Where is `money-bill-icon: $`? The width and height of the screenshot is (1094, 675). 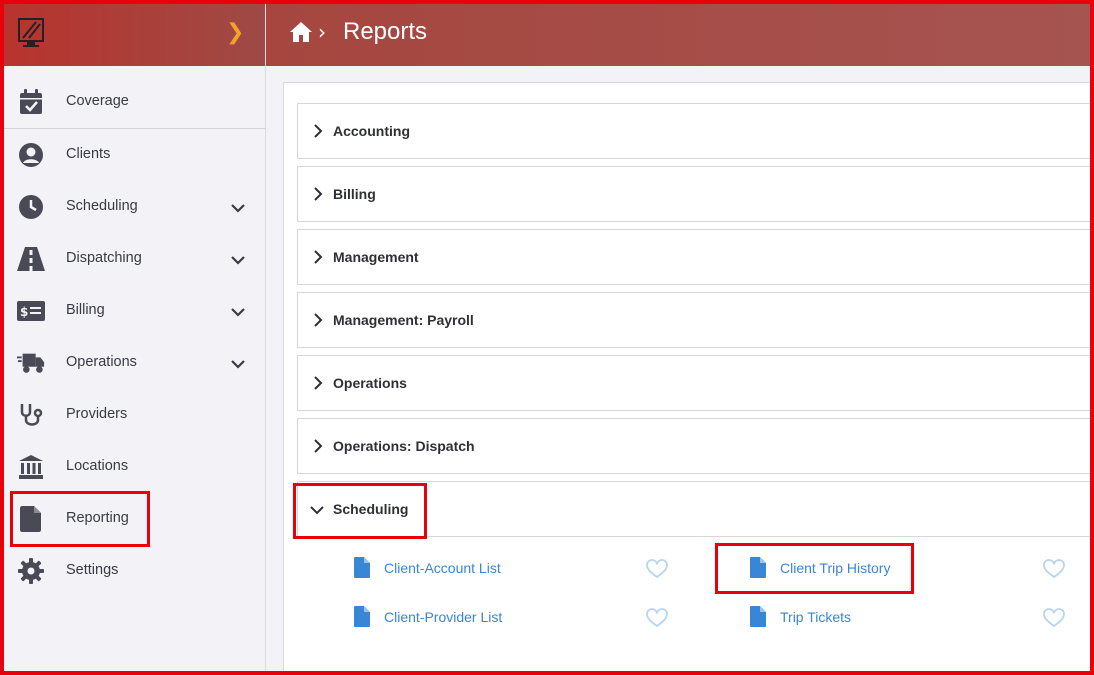
money-bill-icon: $ is located at coordinates (31, 311).